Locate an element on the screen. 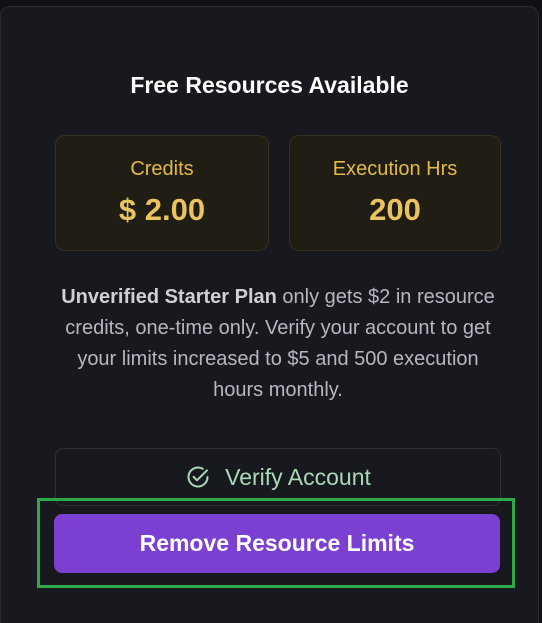 This screenshot has width=542, height=623. execution-hours-value: 200 is located at coordinates (395, 209).